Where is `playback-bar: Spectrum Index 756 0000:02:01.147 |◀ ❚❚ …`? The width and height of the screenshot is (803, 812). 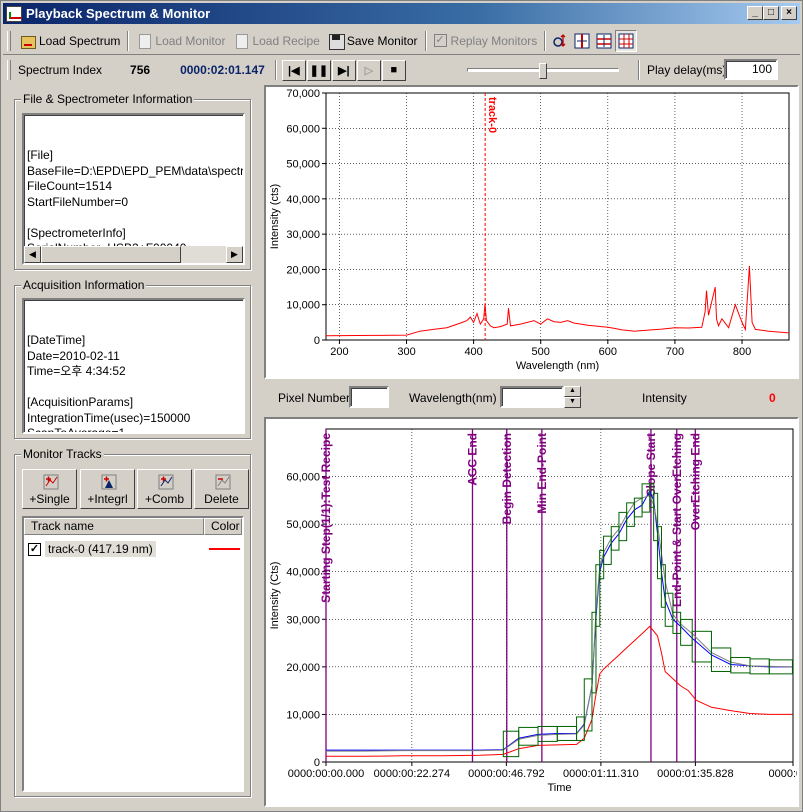
playback-bar: Spectrum Index 756 0000:02:01.147 |◀ ❚❚ … is located at coordinates (401, 70).